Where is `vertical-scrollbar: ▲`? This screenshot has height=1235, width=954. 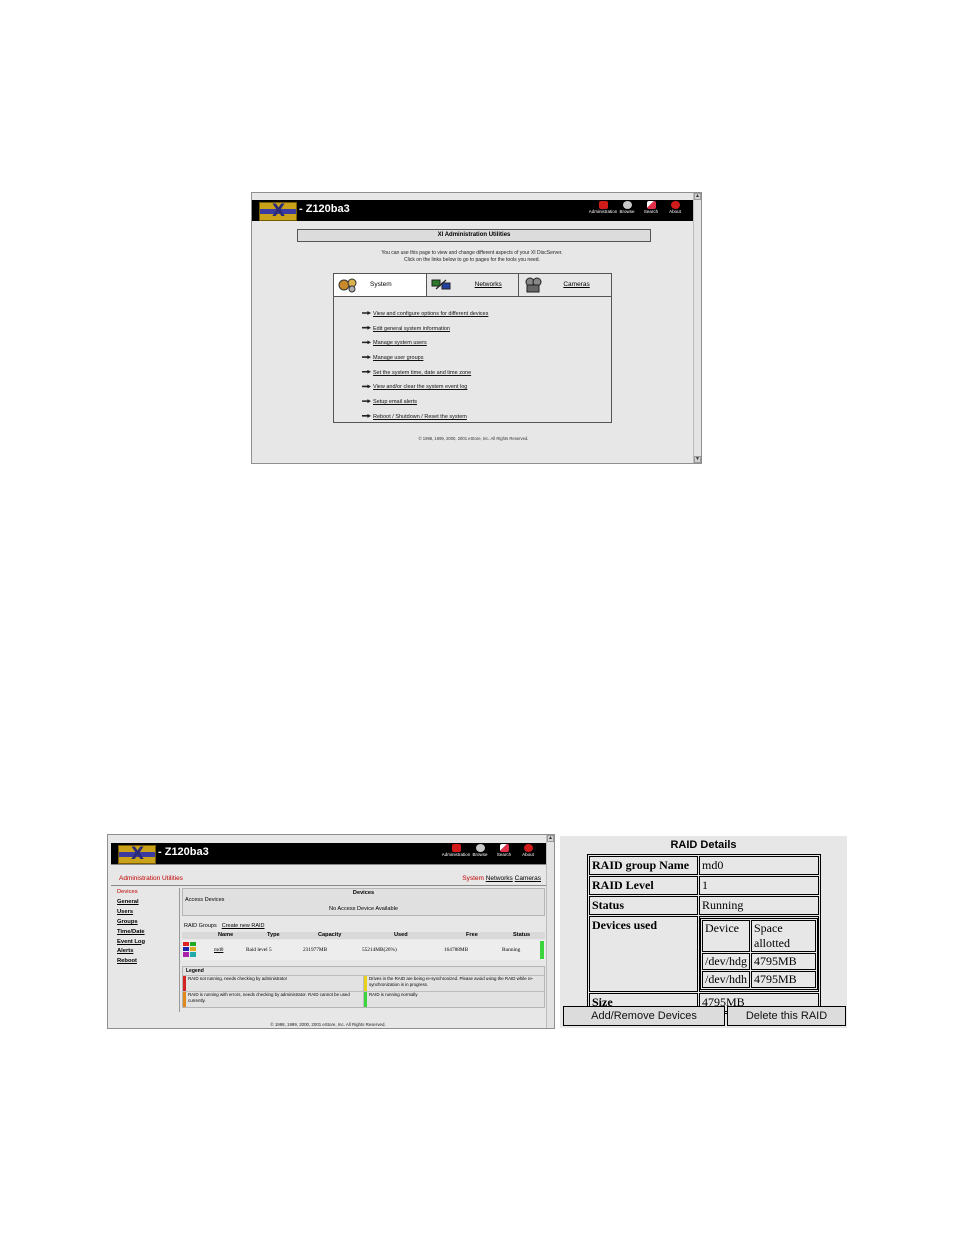 vertical-scrollbar: ▲ is located at coordinates (550, 931).